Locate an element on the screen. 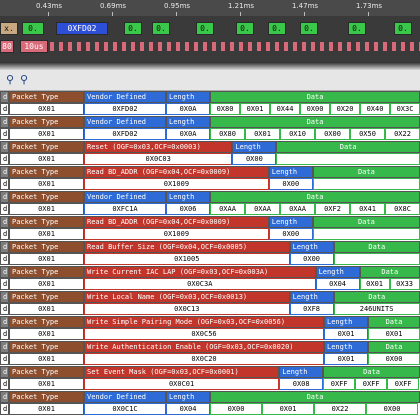 The height and width of the screenshot is (420, 420). time-tick-label: 0.69ms is located at coordinates (113, 6).